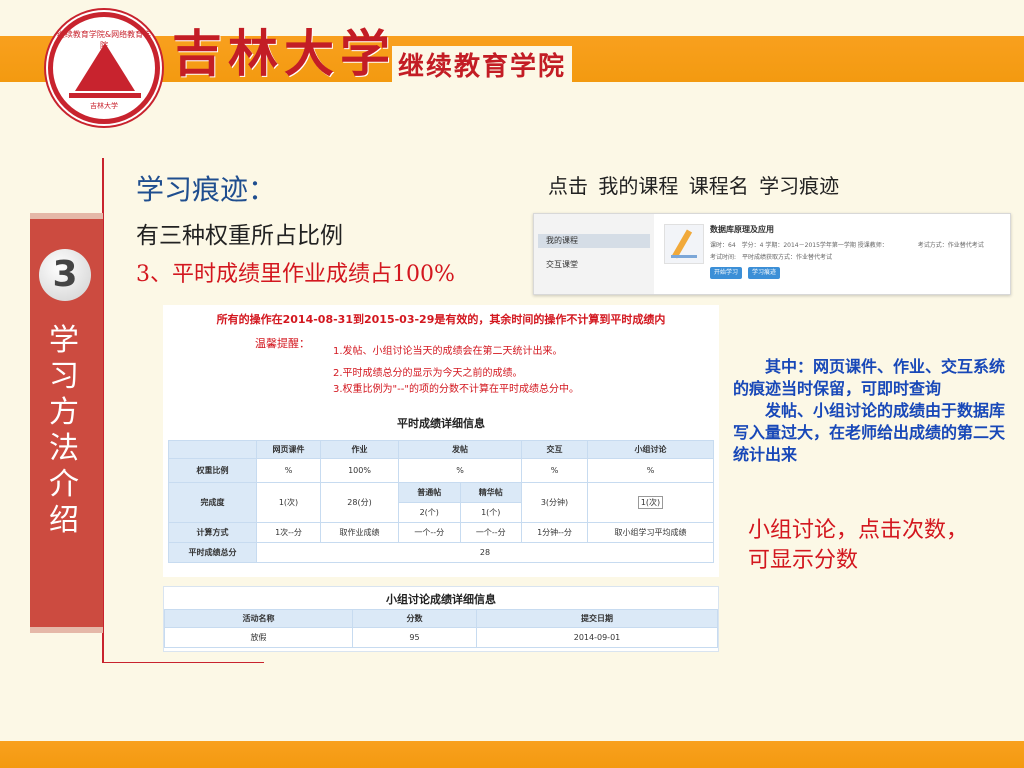  I want to click on column-header: 交互, so click(554, 449).